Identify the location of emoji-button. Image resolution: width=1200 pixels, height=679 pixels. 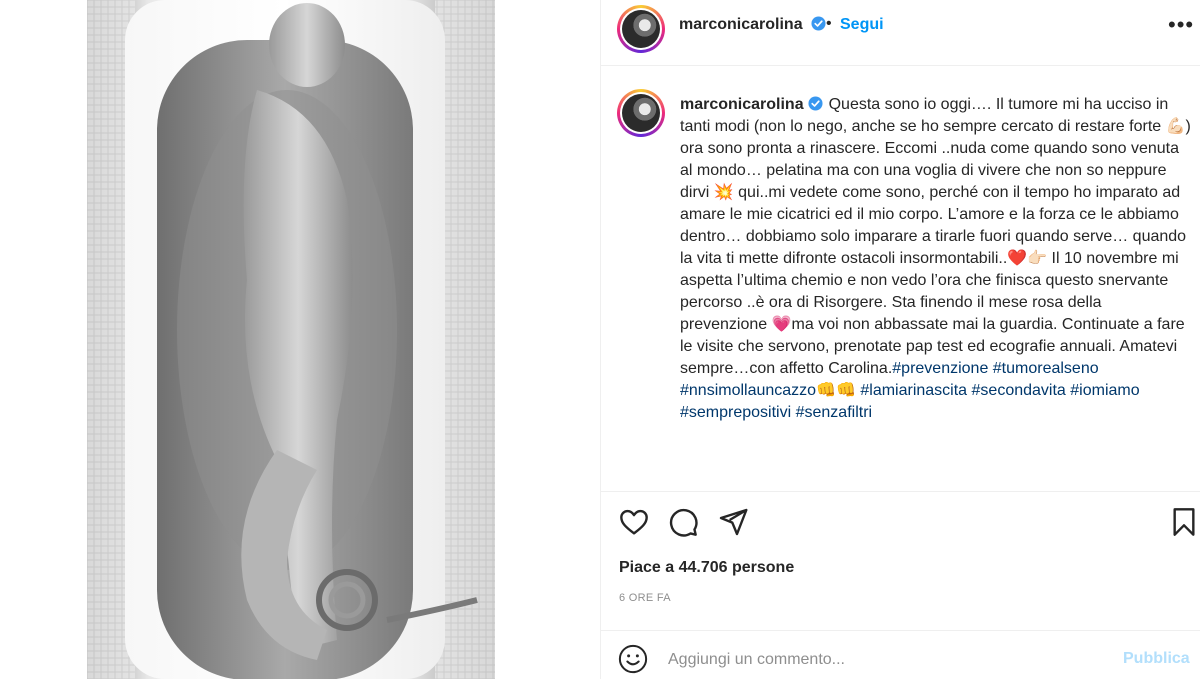
(633, 659).